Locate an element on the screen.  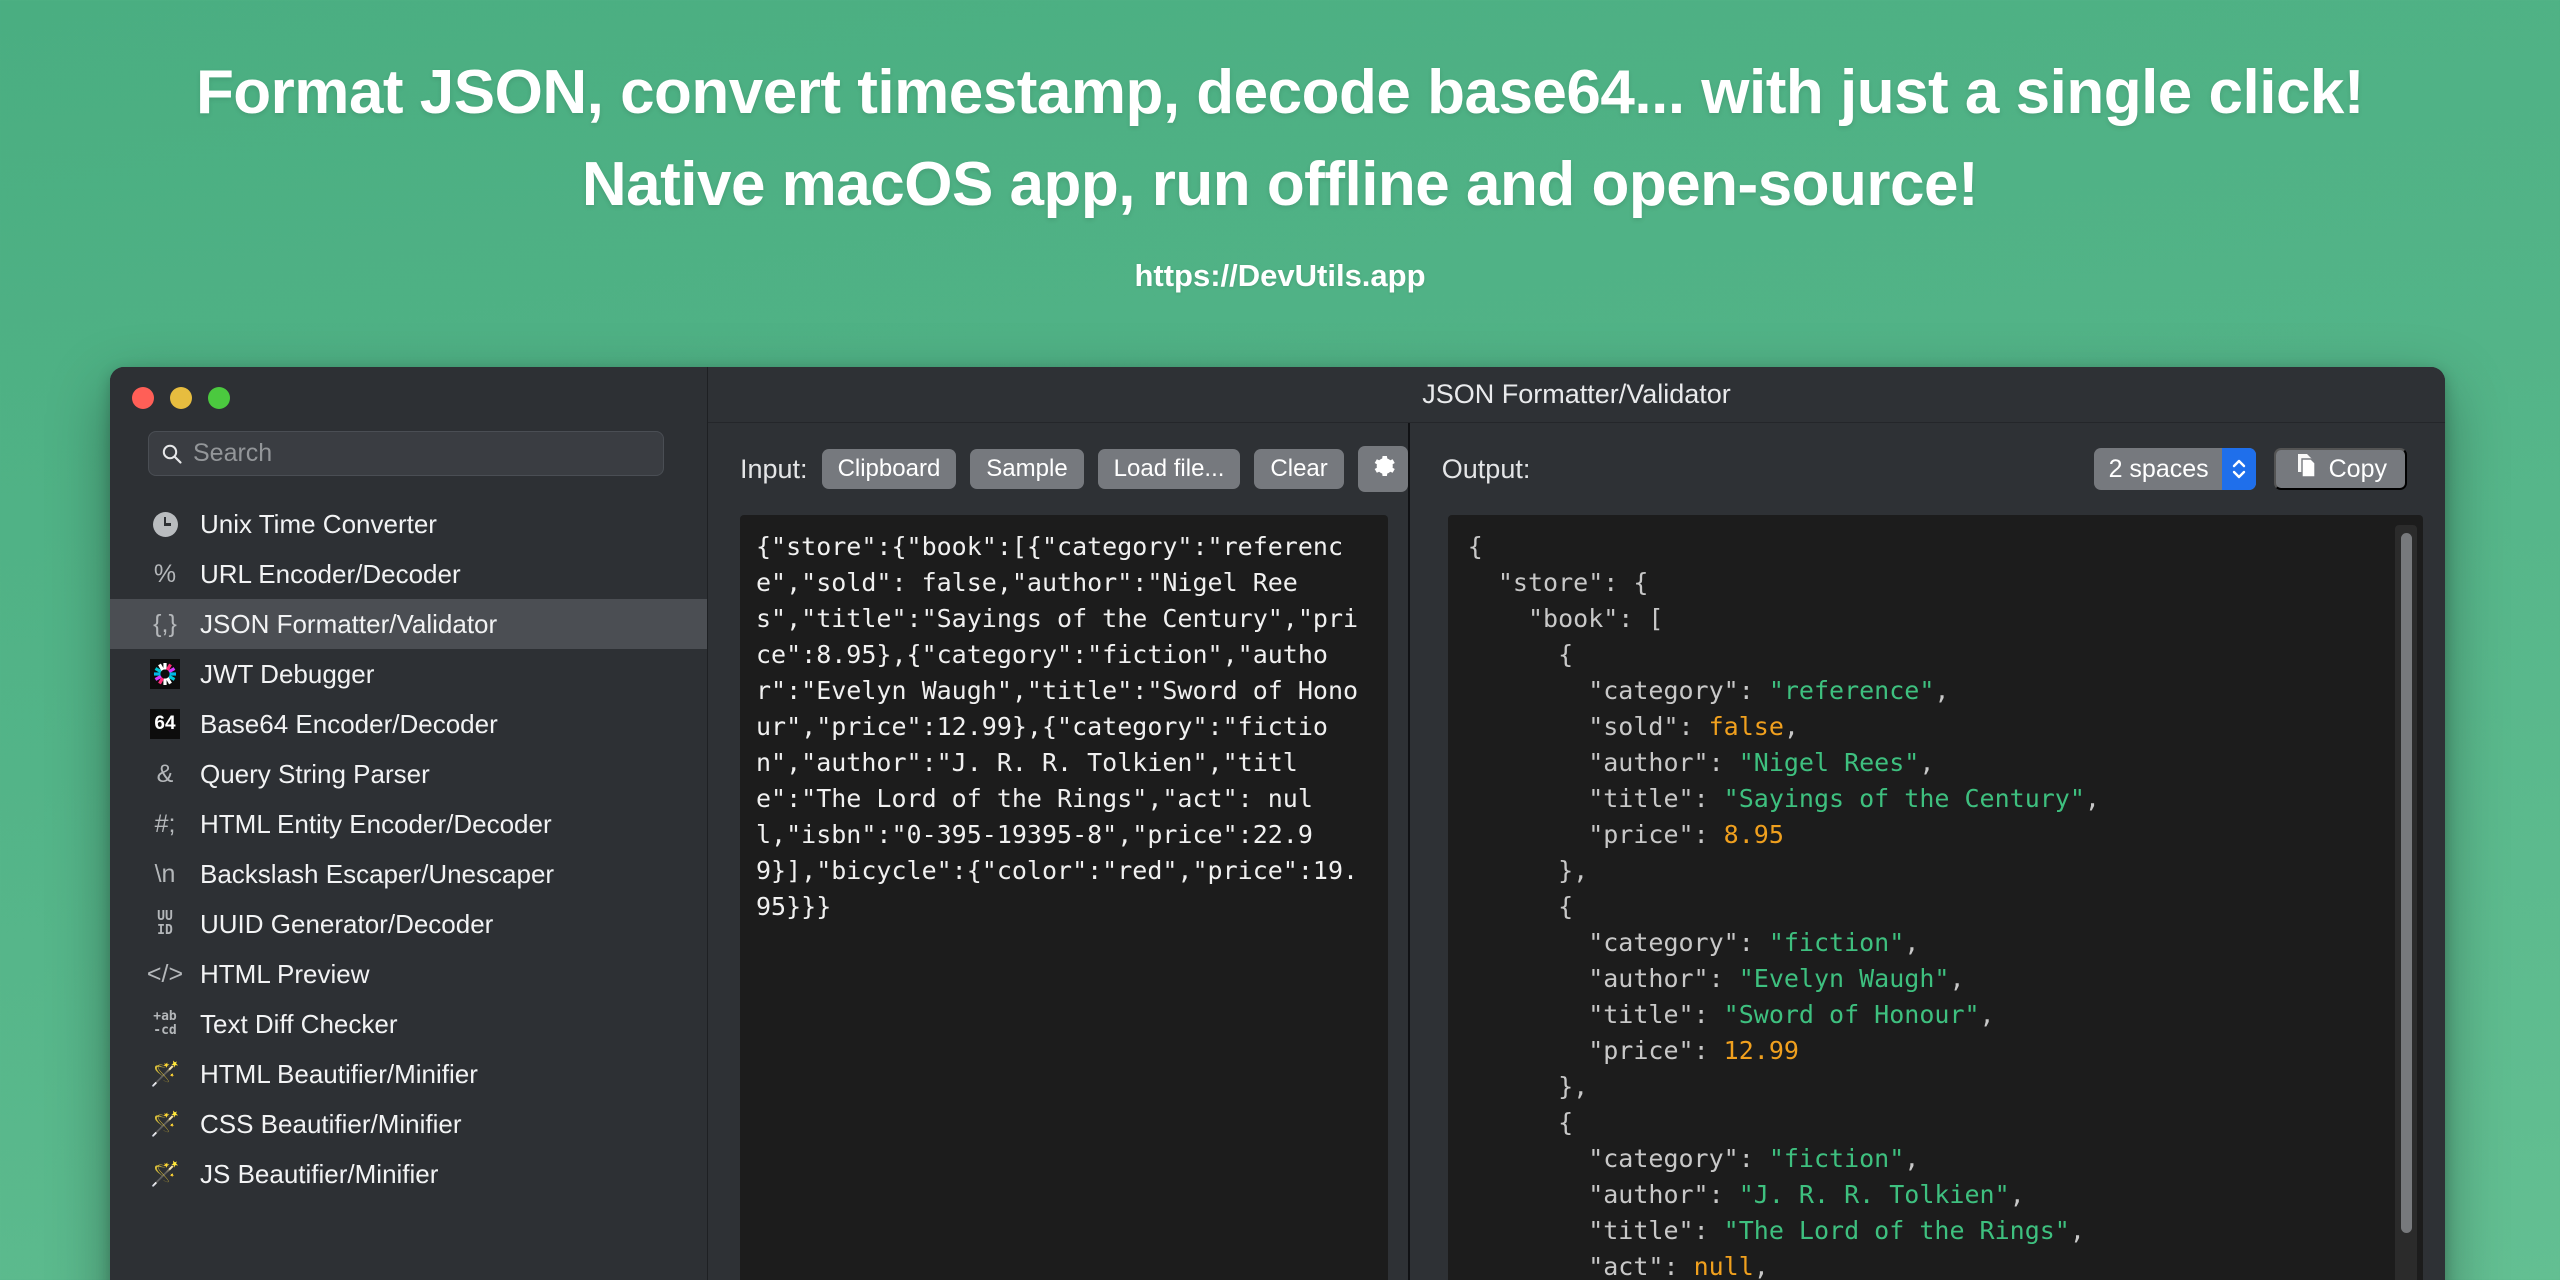
settings-button is located at coordinates (1382, 469).